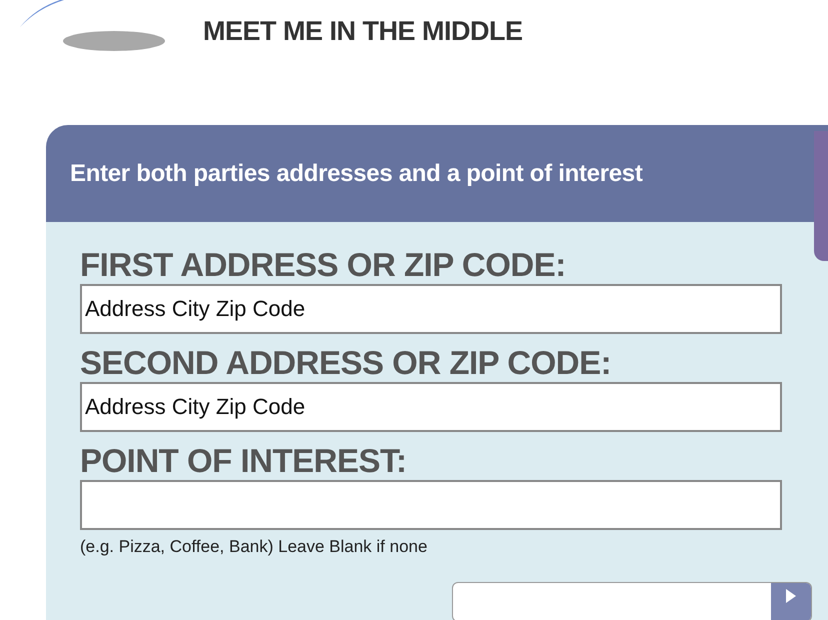  What do you see at coordinates (323, 265) in the screenshot?
I see `field-label: FIRST ADDRESS OR ZIP CODE:` at bounding box center [323, 265].